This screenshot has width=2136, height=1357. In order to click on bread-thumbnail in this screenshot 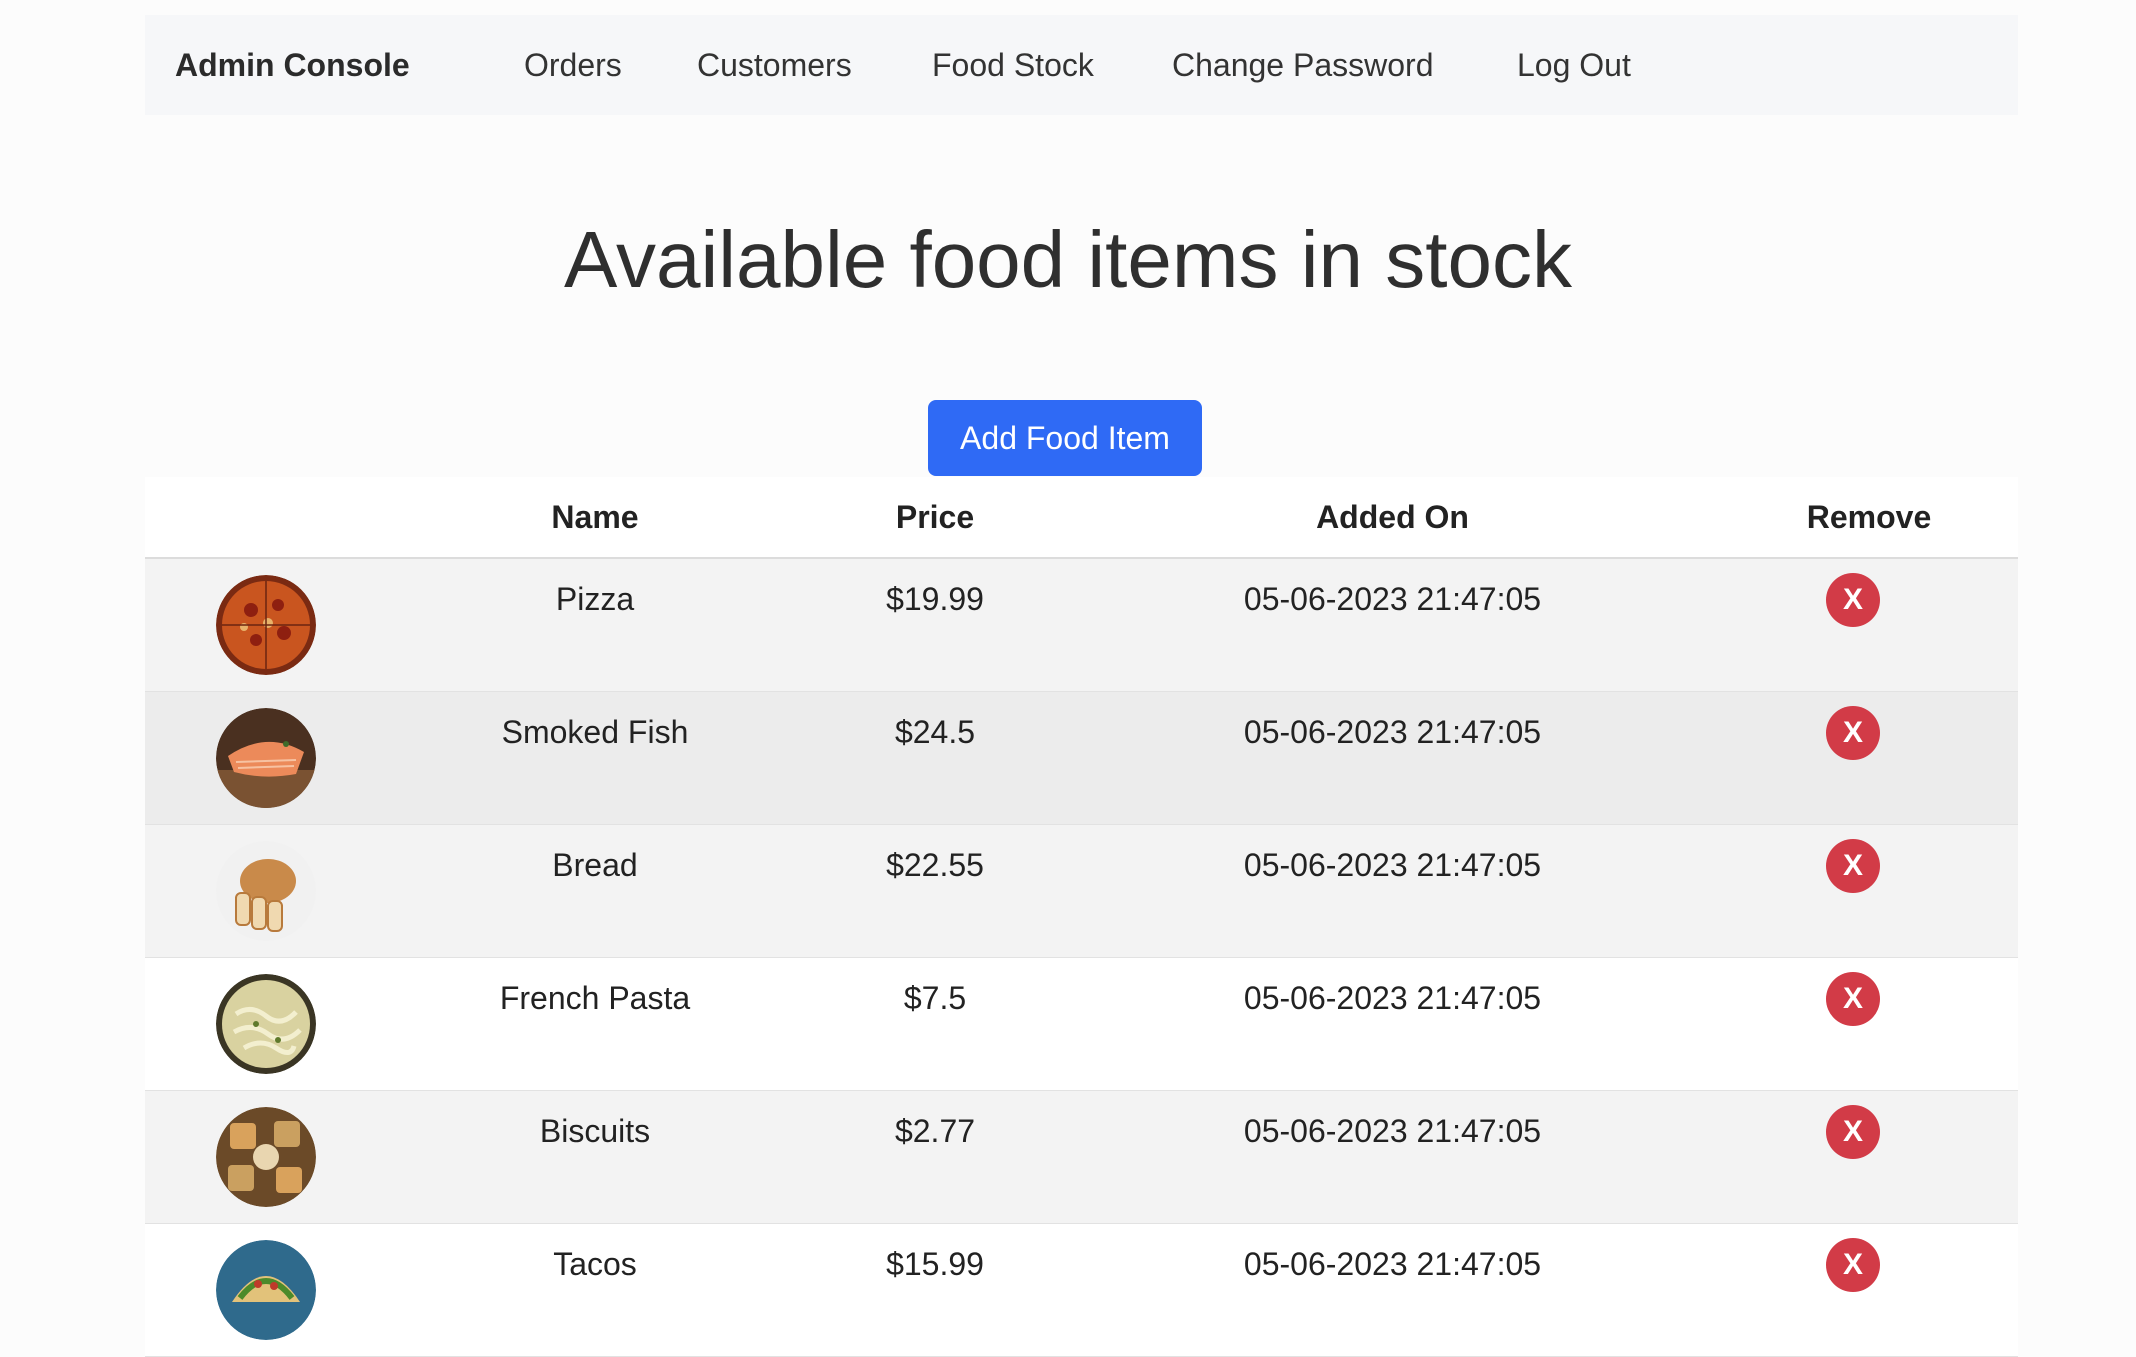, I will do `click(266, 891)`.